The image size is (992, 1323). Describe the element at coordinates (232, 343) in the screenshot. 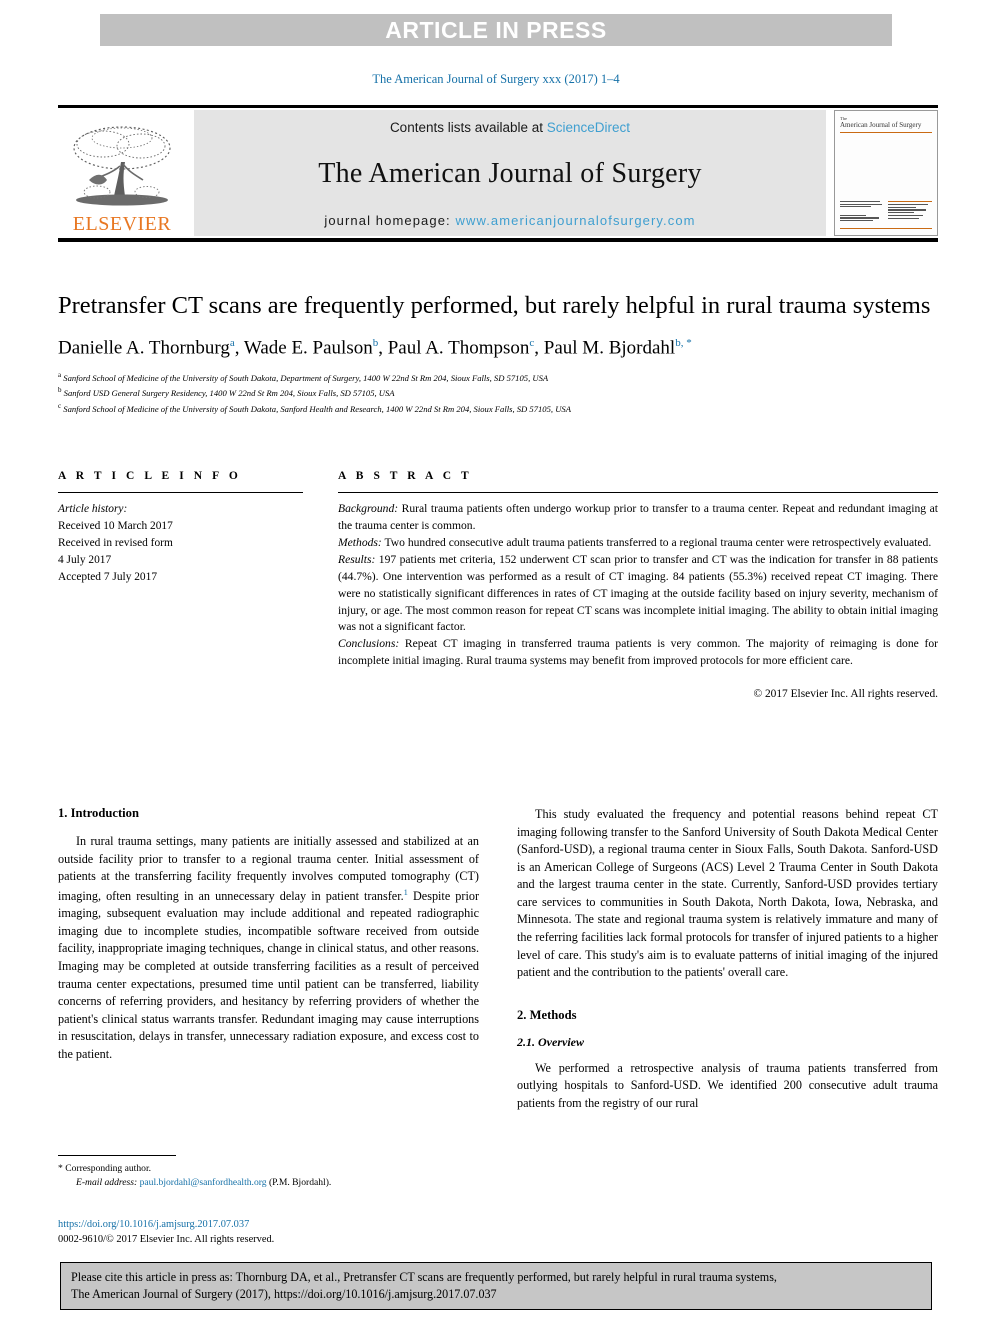

I see `author-affiliation-mark: a` at that location.